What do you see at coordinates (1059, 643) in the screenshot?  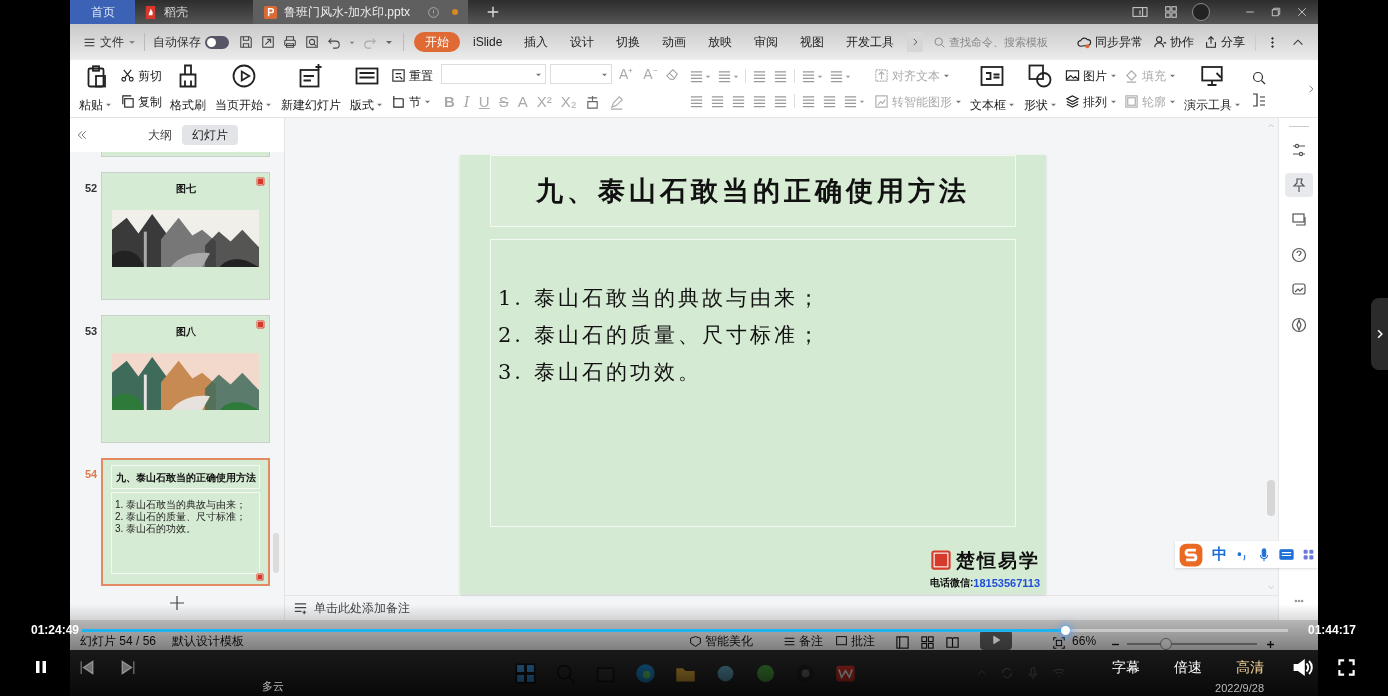 I see `fit-window-icon` at bounding box center [1059, 643].